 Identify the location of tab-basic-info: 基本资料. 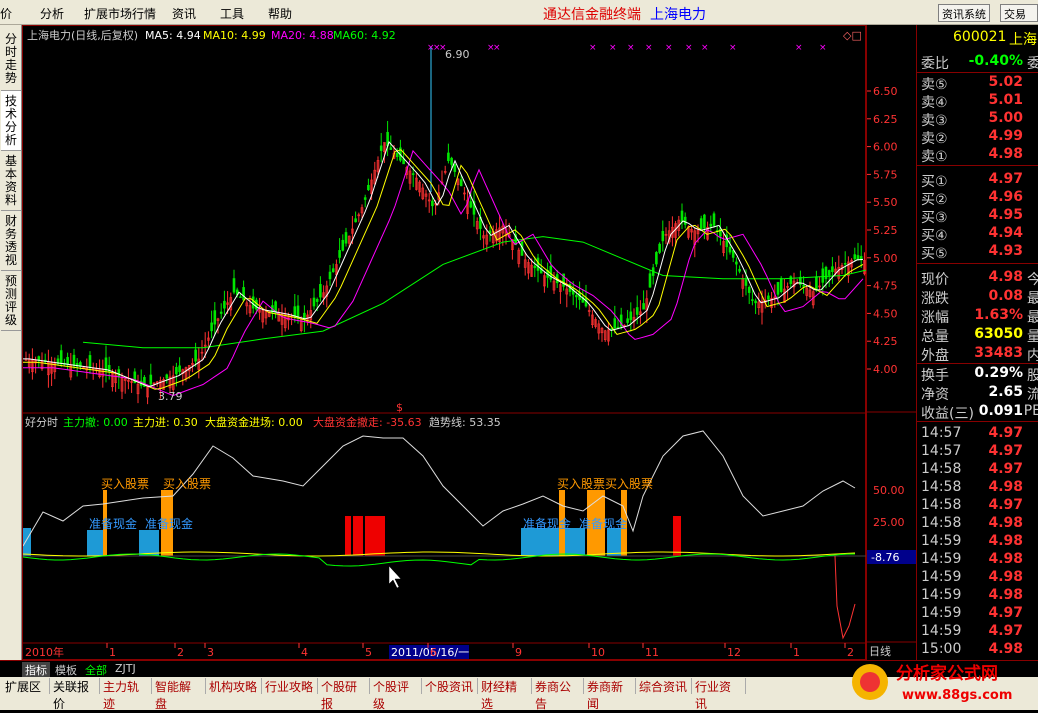
(11, 181).